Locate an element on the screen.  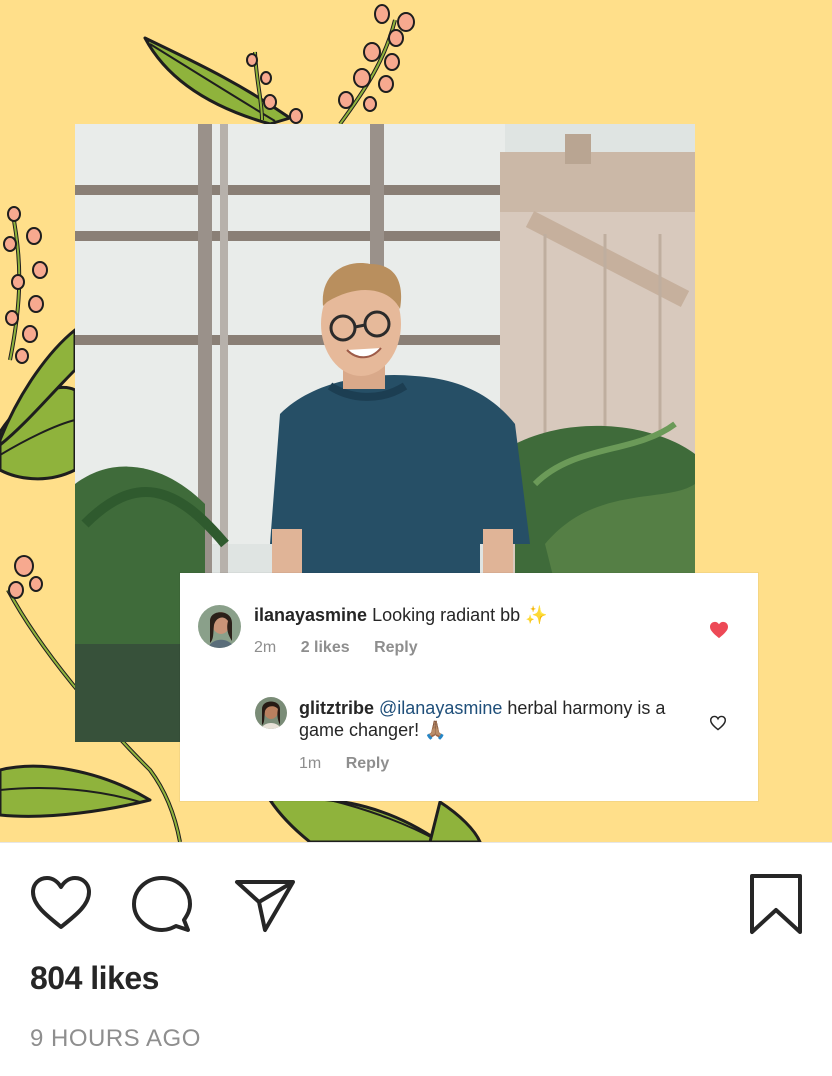
post-timestamp: 9 HOURS AGO is located at coordinates (115, 1038).